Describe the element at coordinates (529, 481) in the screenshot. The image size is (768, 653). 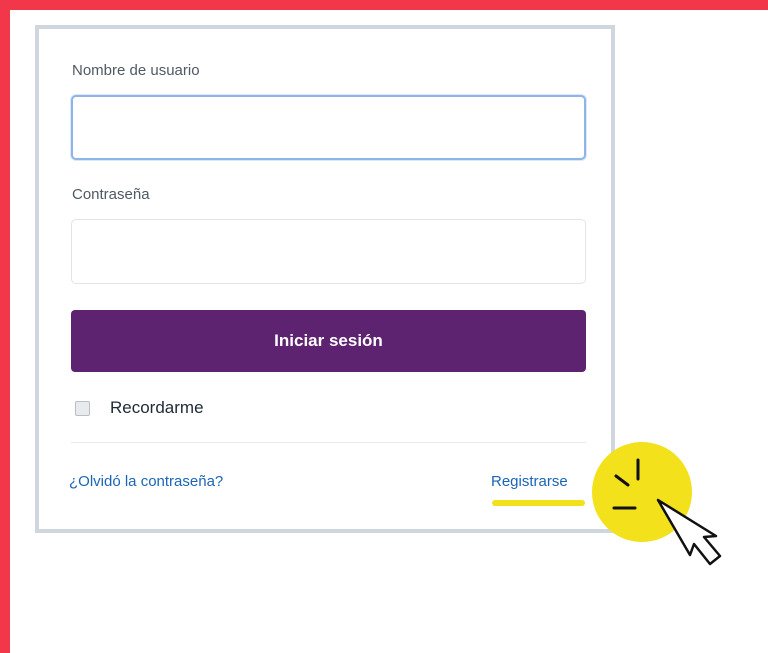
I see `register-link: Registrarse` at that location.